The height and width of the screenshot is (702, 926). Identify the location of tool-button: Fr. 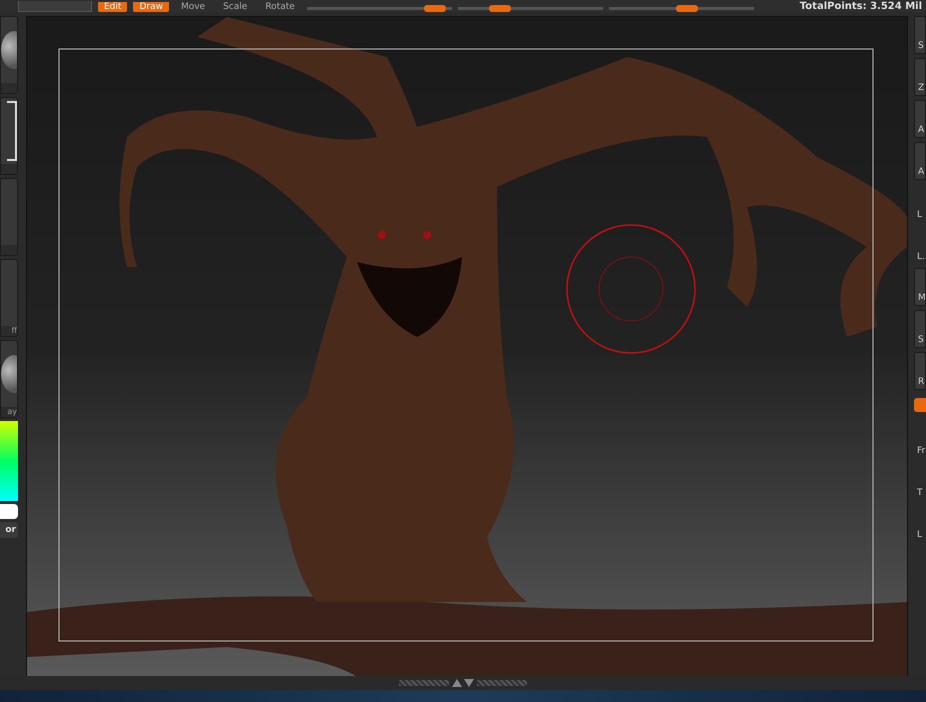
(920, 439).